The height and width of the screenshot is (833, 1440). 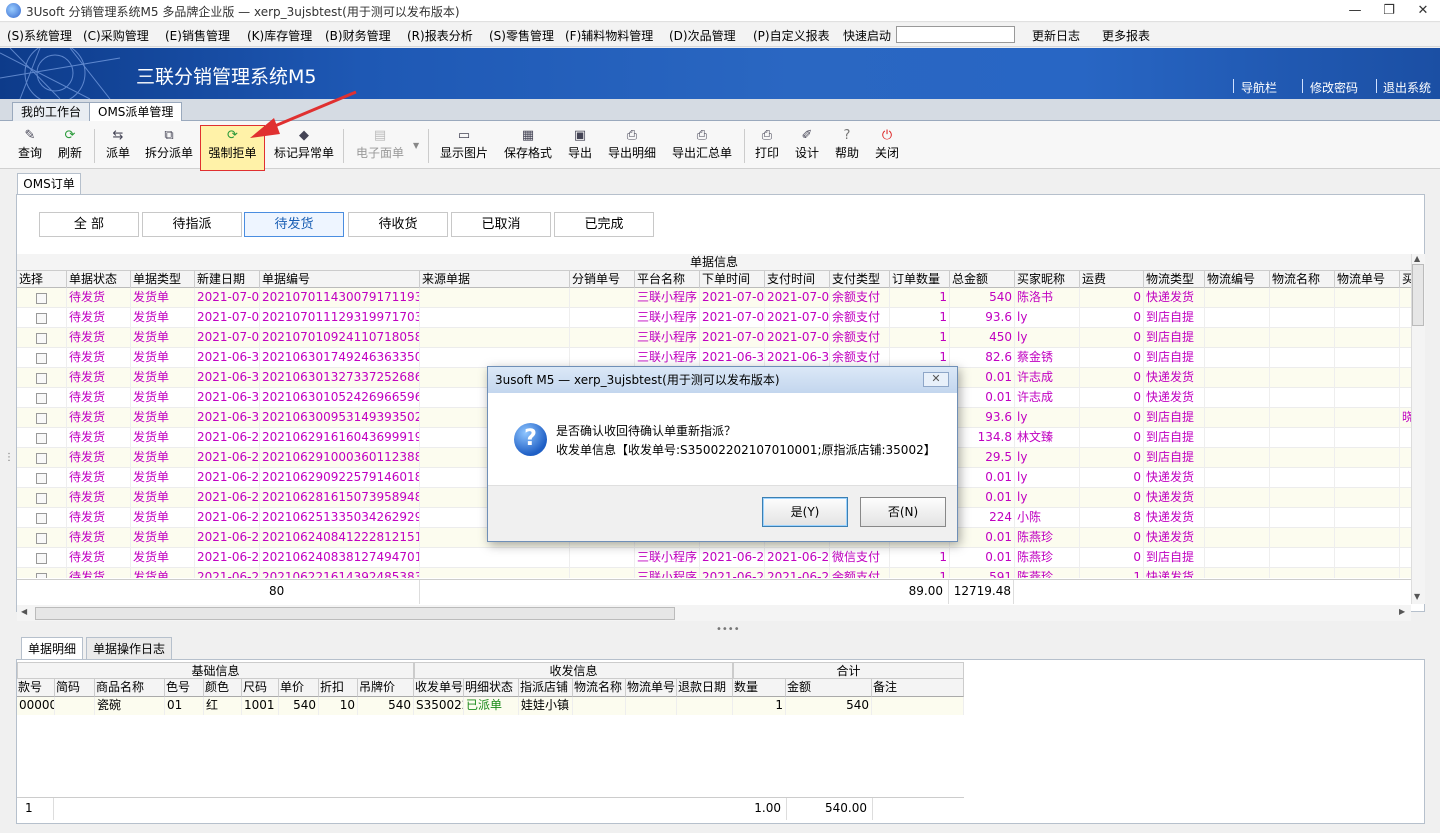 What do you see at coordinates (1126, 35) in the screenshot?
I see `more-reports-link: 更多报表` at bounding box center [1126, 35].